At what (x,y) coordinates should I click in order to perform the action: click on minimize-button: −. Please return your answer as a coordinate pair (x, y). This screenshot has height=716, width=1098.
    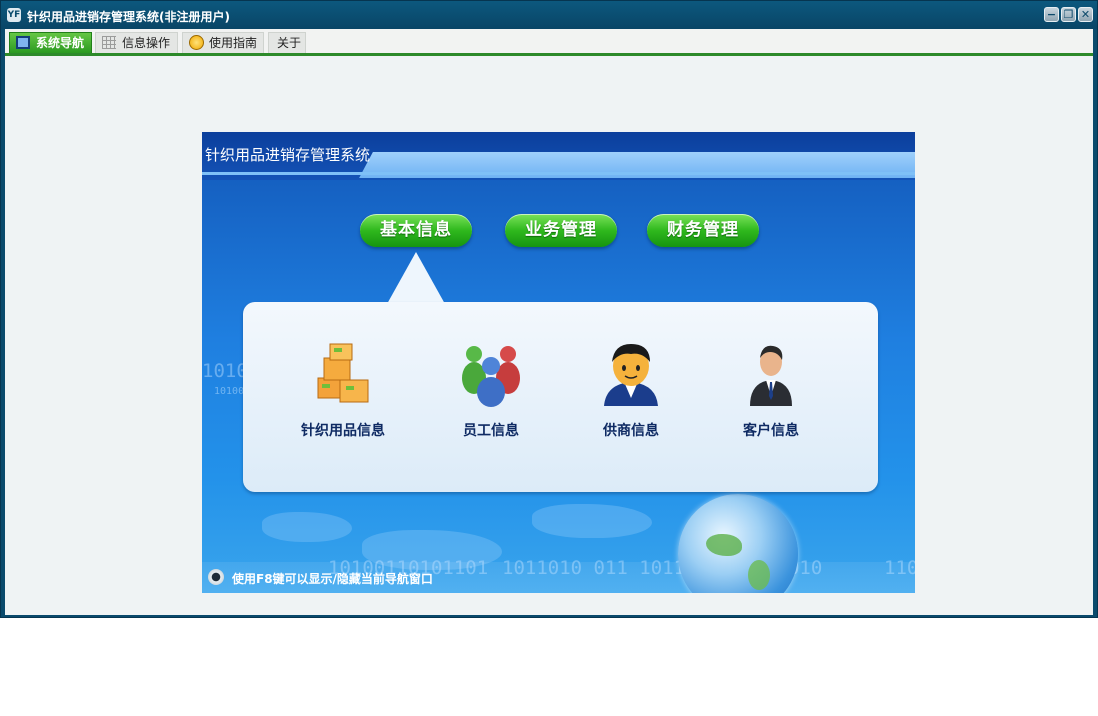
    Looking at the image, I should click on (1051, 14).